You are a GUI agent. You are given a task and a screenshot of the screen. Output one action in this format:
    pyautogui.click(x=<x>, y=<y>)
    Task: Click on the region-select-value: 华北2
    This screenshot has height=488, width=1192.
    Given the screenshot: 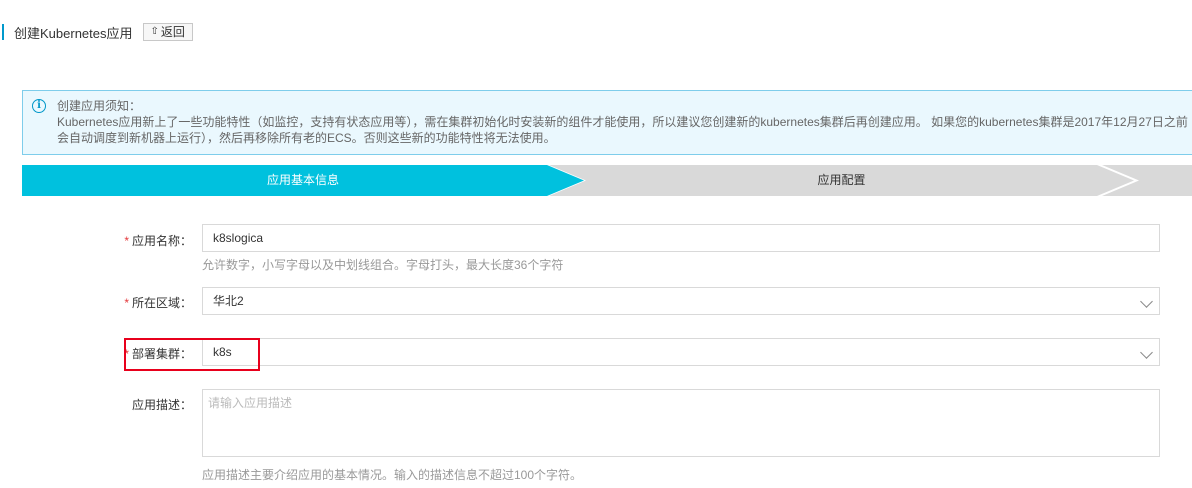 What is the action you would take?
    pyautogui.click(x=228, y=301)
    